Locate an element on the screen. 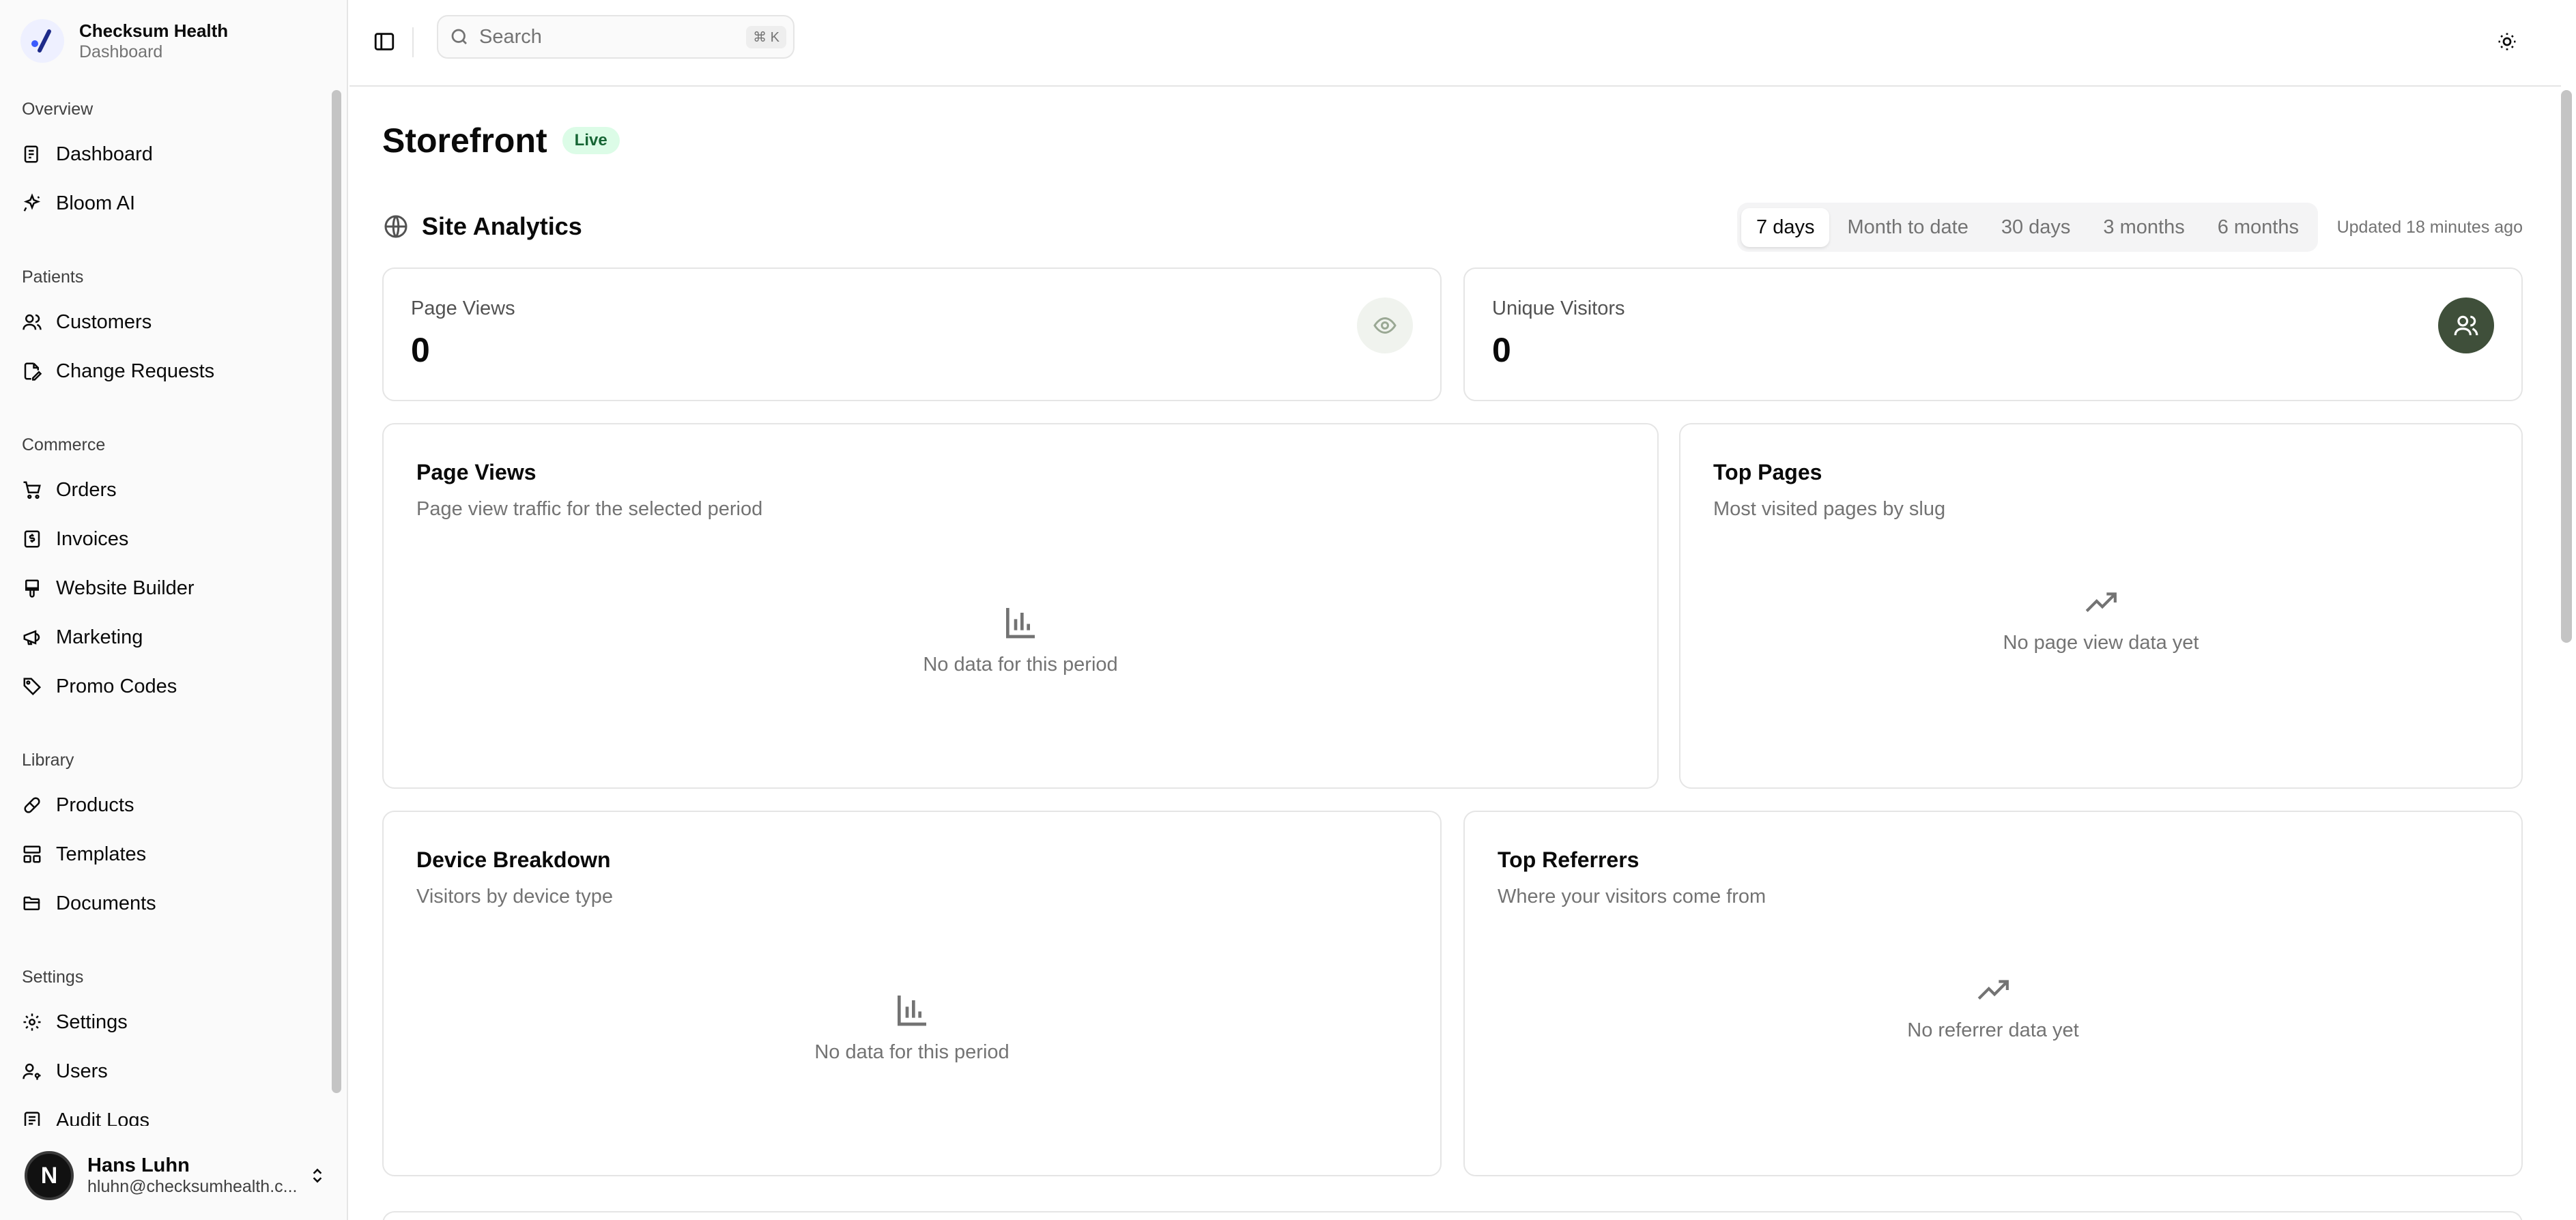 The height and width of the screenshot is (1220, 2576). sidebar-item-label: Dashboard is located at coordinates (104, 154).